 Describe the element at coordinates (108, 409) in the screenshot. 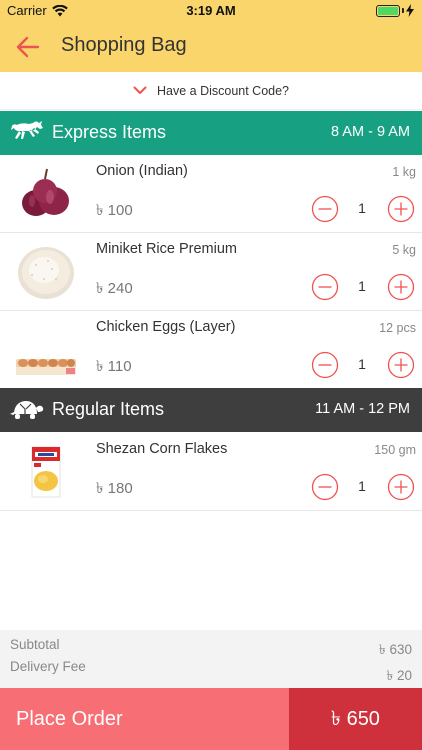

I see `regular-section-title: Regular Items` at that location.